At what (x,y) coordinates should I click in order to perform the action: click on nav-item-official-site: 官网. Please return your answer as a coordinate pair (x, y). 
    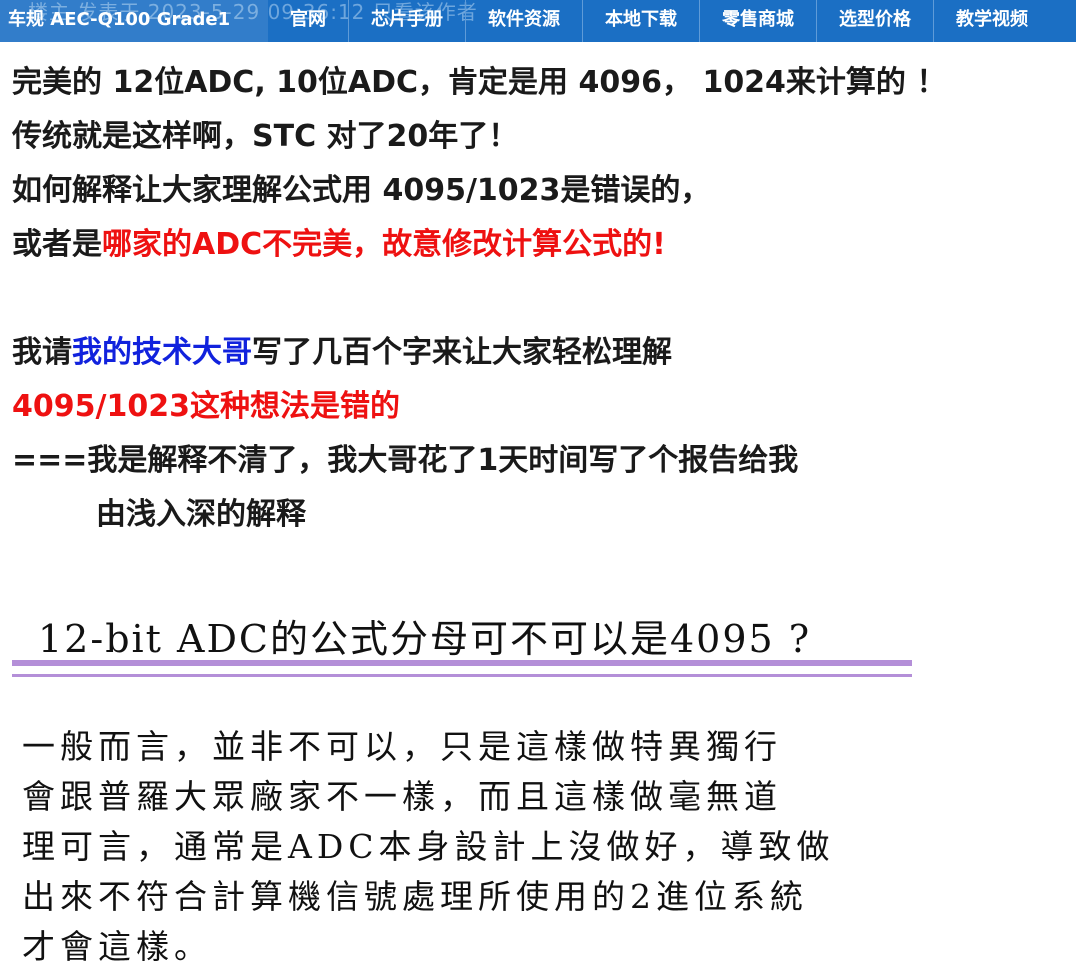
    Looking at the image, I should click on (308, 21).